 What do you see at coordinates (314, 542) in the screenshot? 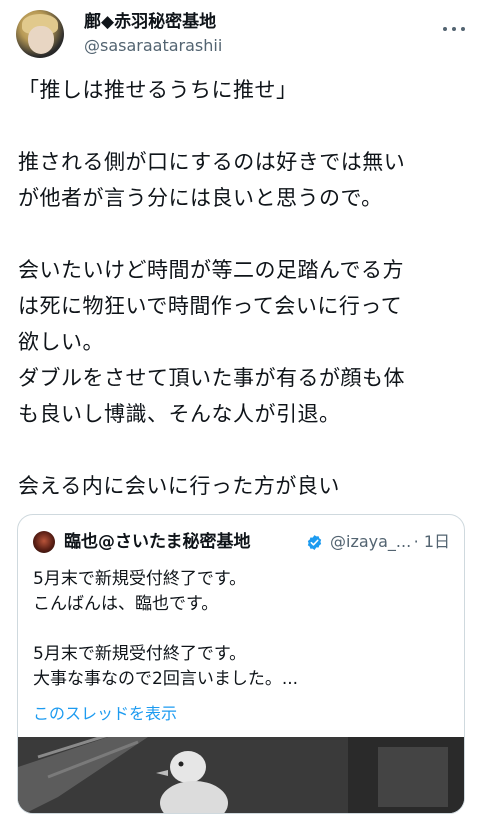
I see `verified-badge-icon` at bounding box center [314, 542].